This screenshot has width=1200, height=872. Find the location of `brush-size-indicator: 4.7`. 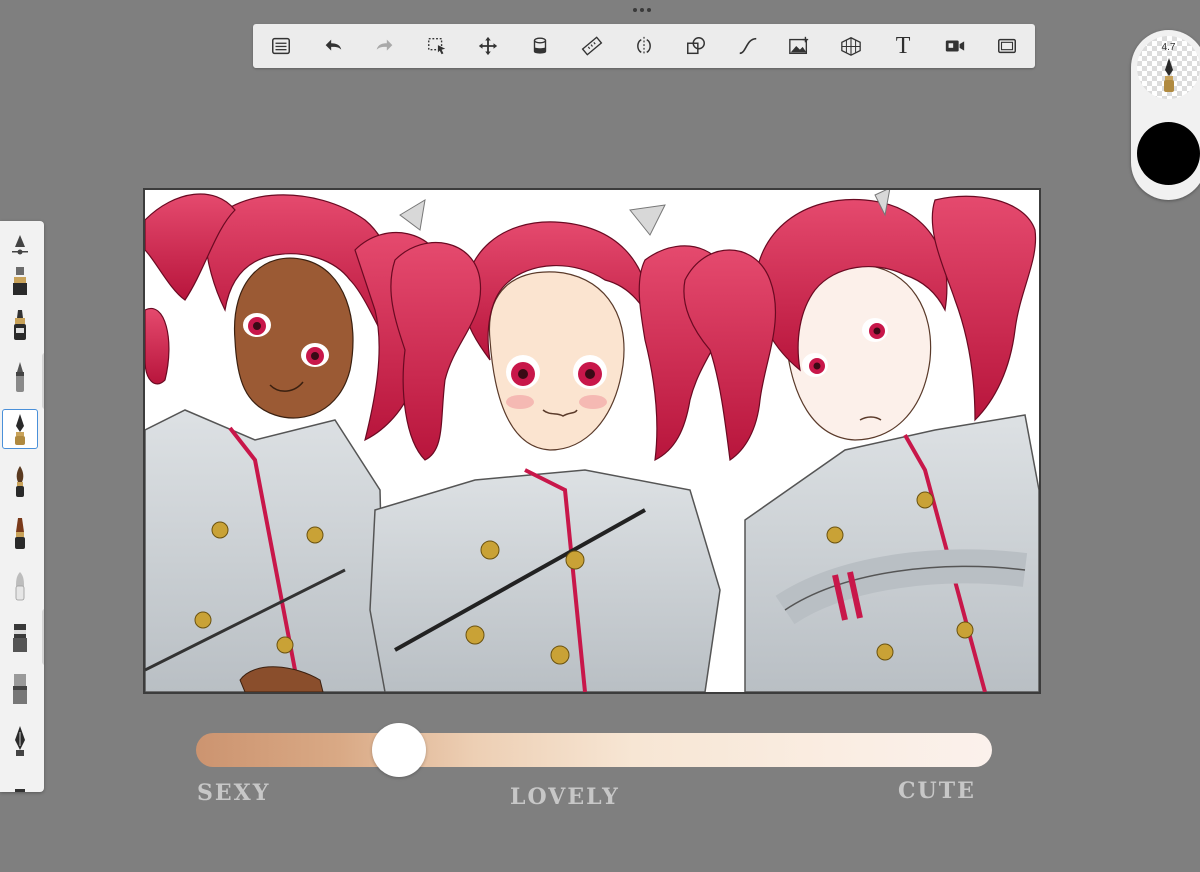

brush-size-indicator: 4.7 is located at coordinates (1168, 67).